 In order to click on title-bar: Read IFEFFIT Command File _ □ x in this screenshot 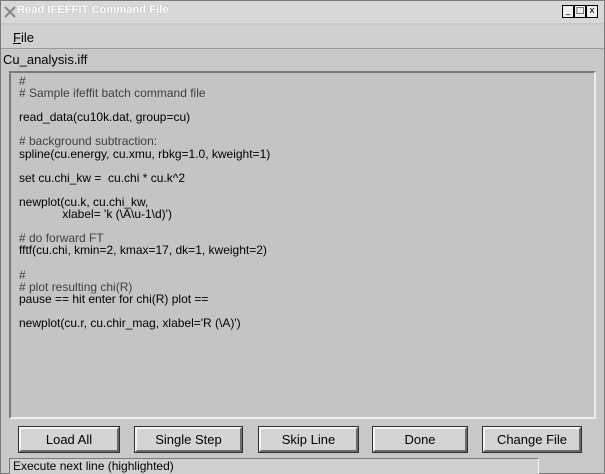, I will do `click(302, 12)`.